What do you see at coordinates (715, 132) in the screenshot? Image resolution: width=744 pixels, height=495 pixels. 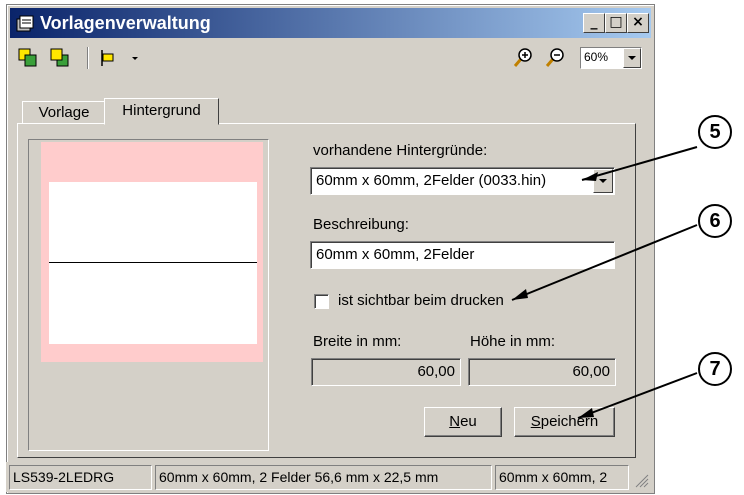 I see `callout-5: 5` at bounding box center [715, 132].